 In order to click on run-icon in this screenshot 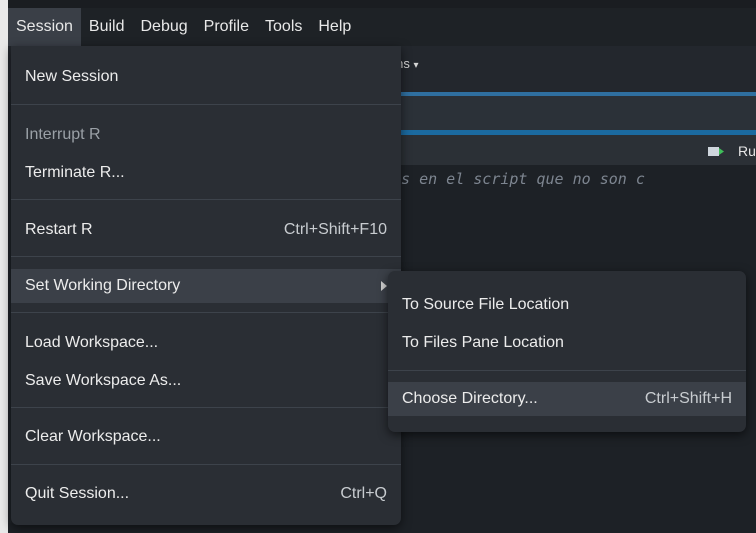, I will do `click(716, 151)`.